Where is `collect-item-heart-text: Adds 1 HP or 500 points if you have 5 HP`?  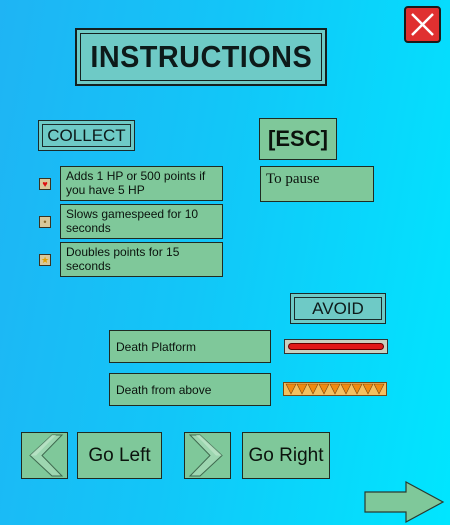 collect-item-heart-text: Adds 1 HP or 500 points if you have 5 HP is located at coordinates (136, 183).